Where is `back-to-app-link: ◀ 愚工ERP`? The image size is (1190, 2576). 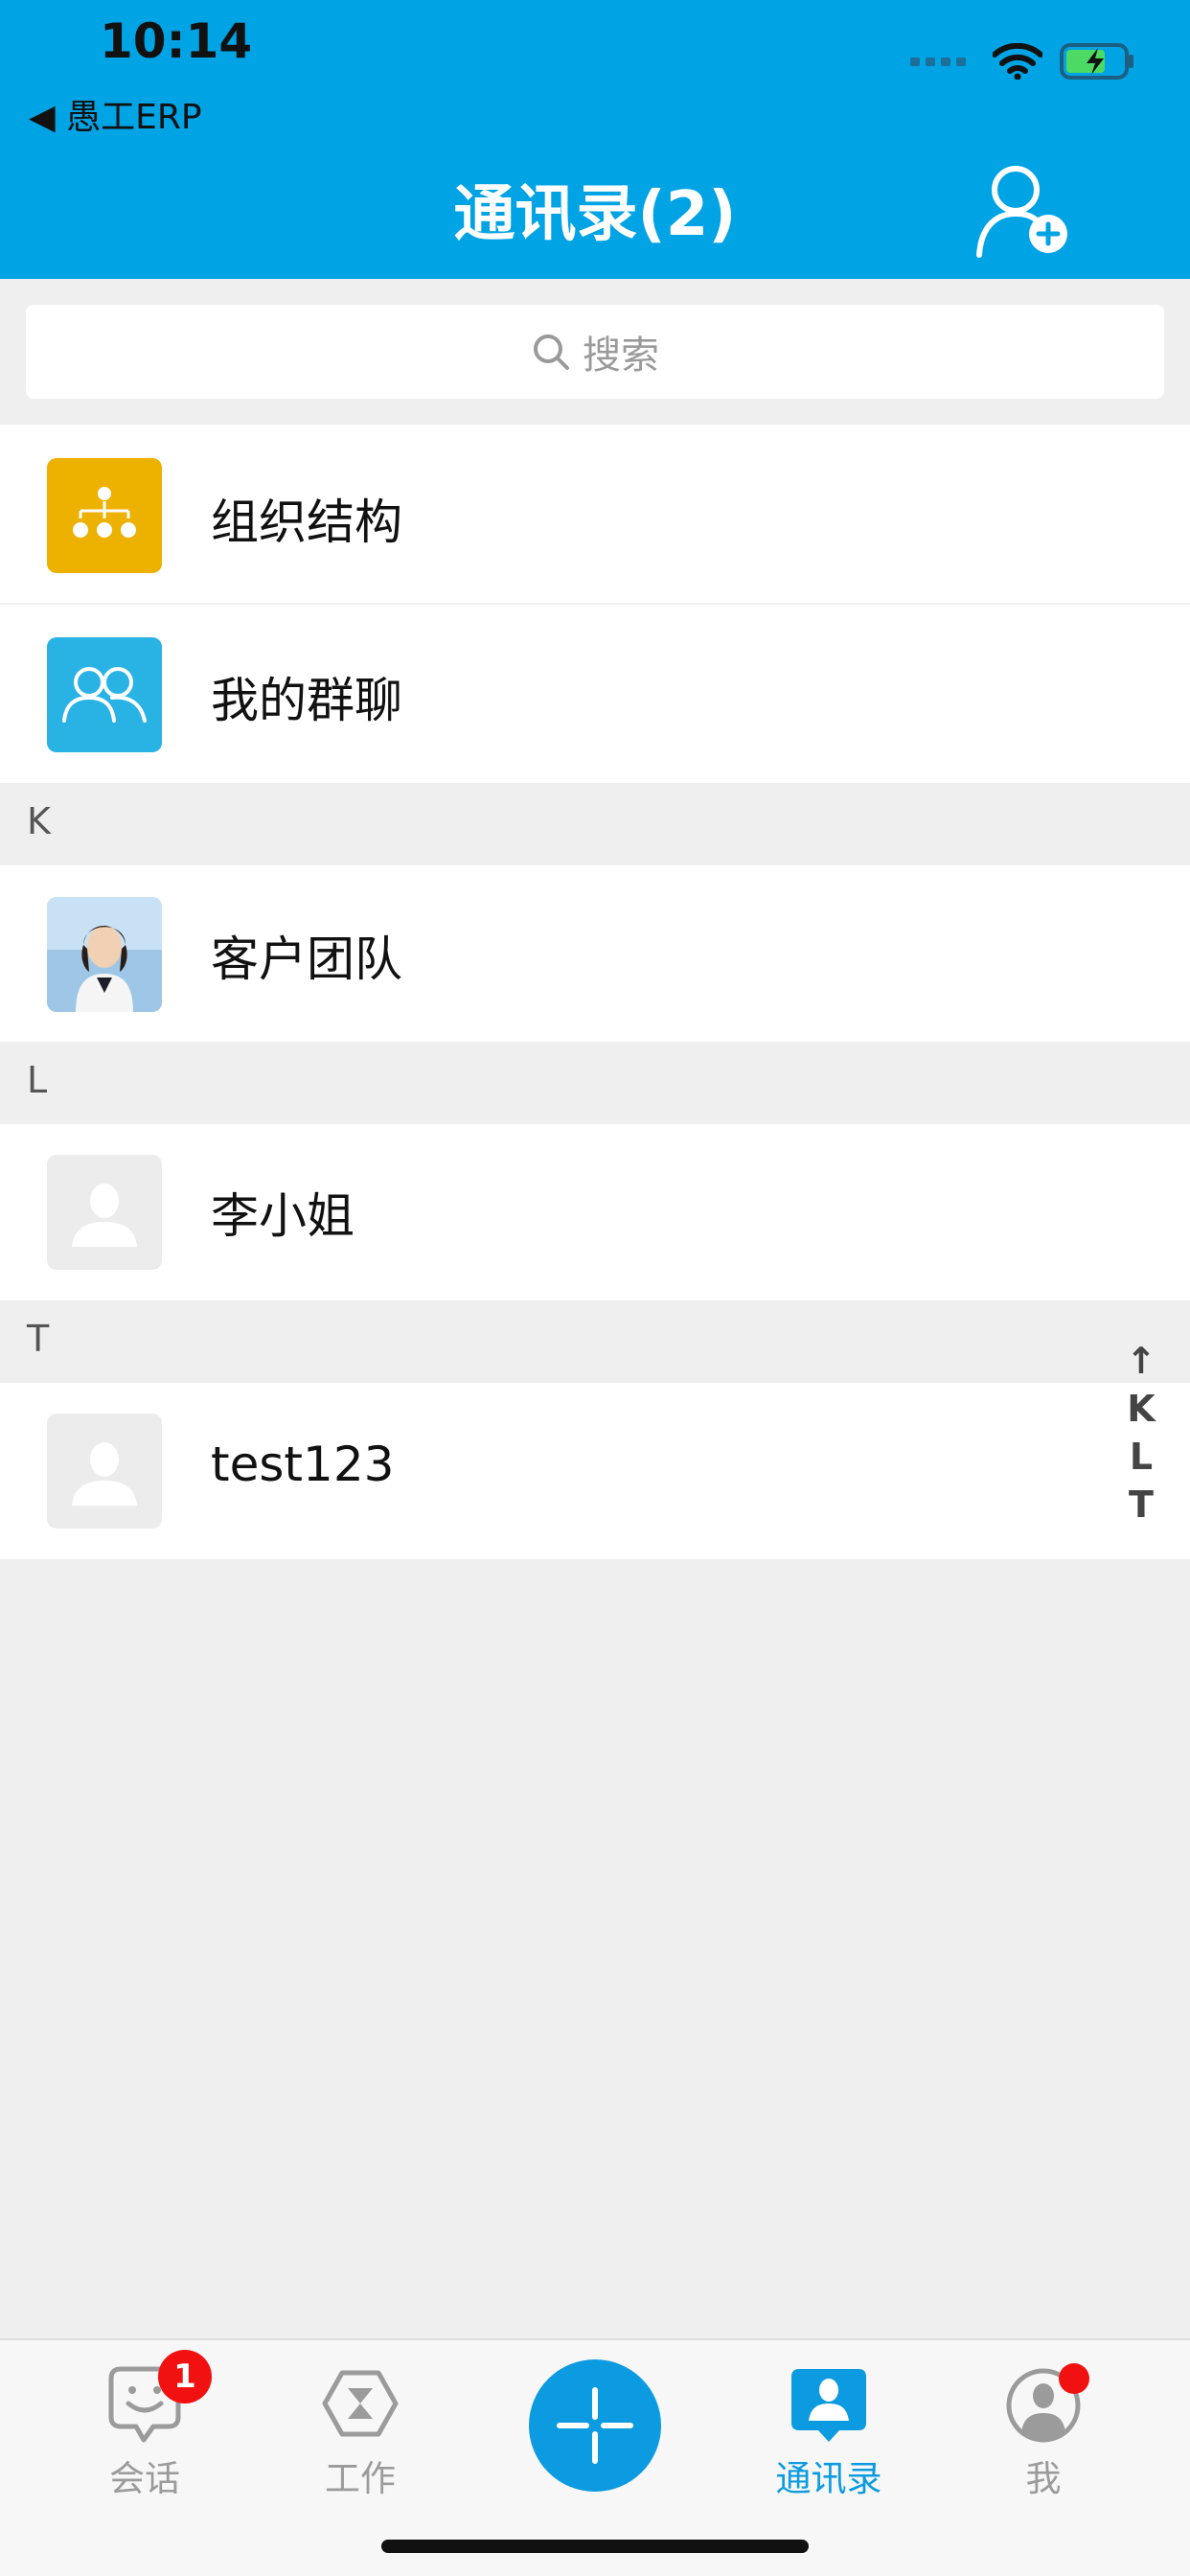 back-to-app-link: ◀ 愚工ERP is located at coordinates (116, 114).